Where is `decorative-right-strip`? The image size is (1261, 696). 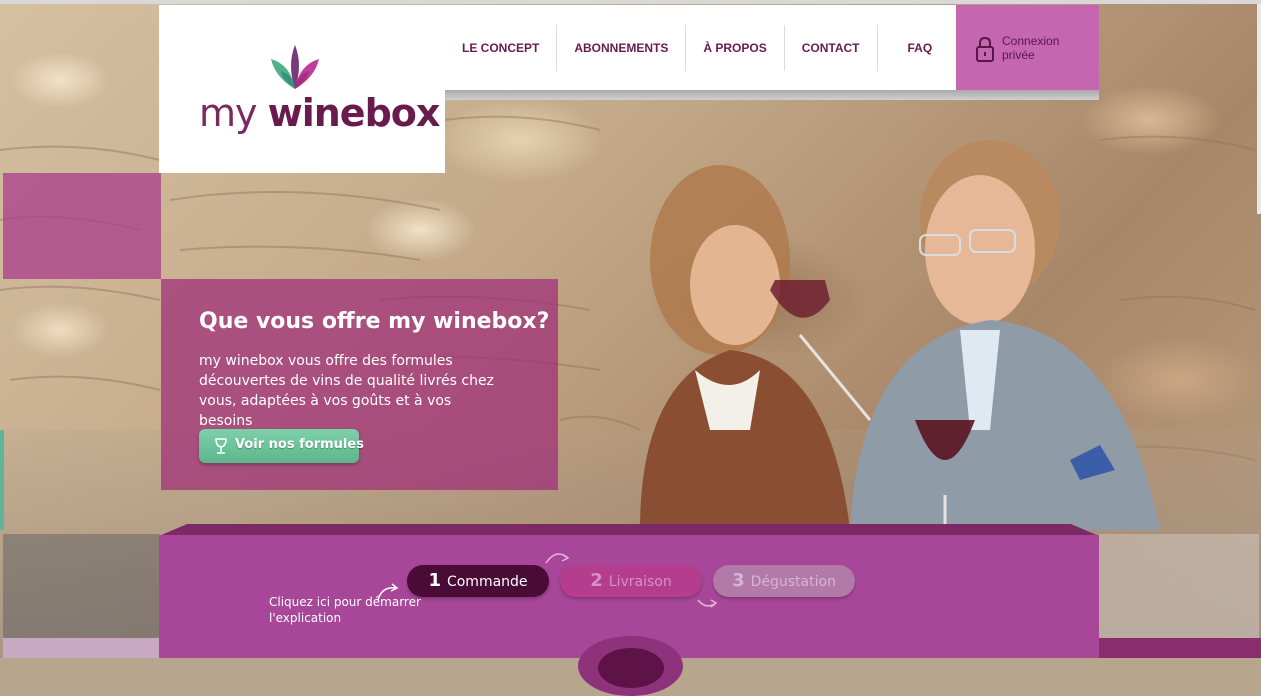 decorative-right-strip is located at coordinates (1179, 586).